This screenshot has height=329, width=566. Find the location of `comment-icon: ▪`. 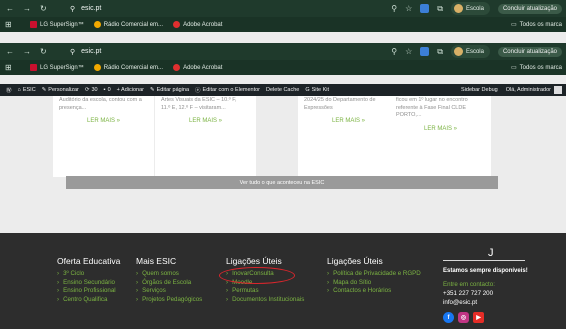

comment-icon: ▪ is located at coordinates (104, 90).